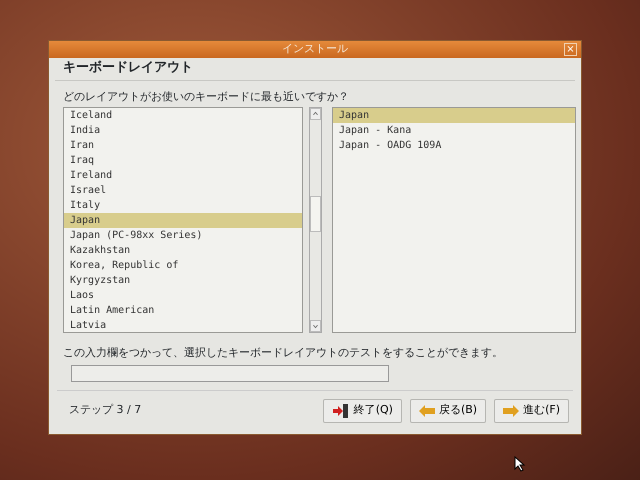 Image resolution: width=640 pixels, height=480 pixels. Describe the element at coordinates (183, 250) in the screenshot. I see `list-item: Kazakhstan` at that location.